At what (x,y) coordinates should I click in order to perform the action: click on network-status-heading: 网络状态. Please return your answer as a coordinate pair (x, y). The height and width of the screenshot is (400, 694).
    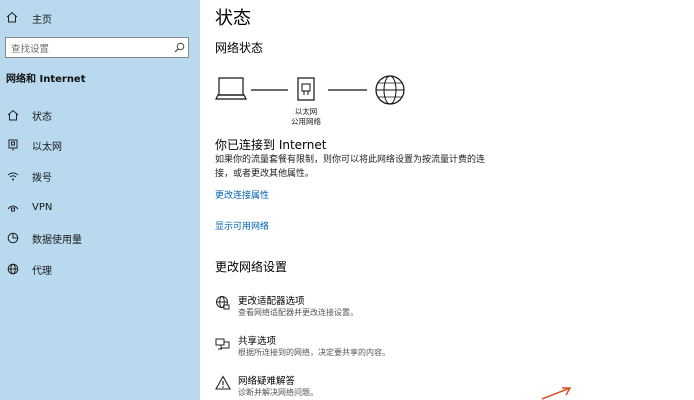
    Looking at the image, I should click on (239, 48).